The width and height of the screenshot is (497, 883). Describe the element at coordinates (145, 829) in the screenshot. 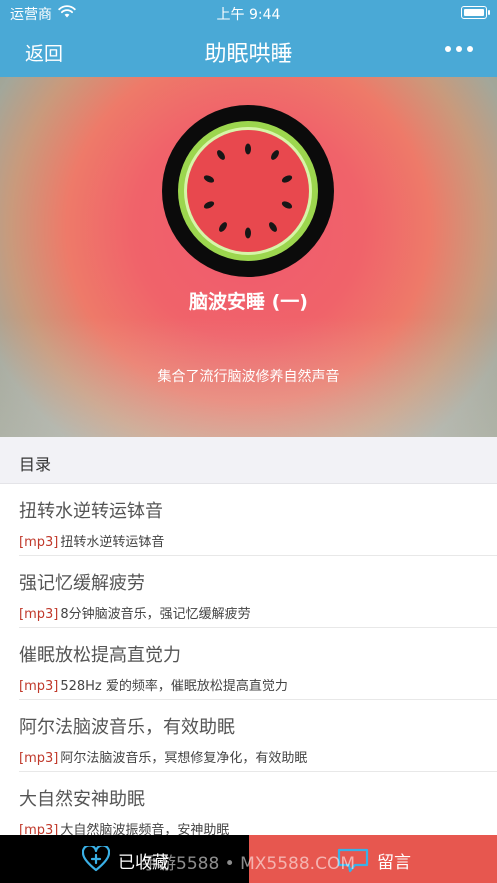

I see `track-description: 大自然脑波振频音，安神助眠` at that location.